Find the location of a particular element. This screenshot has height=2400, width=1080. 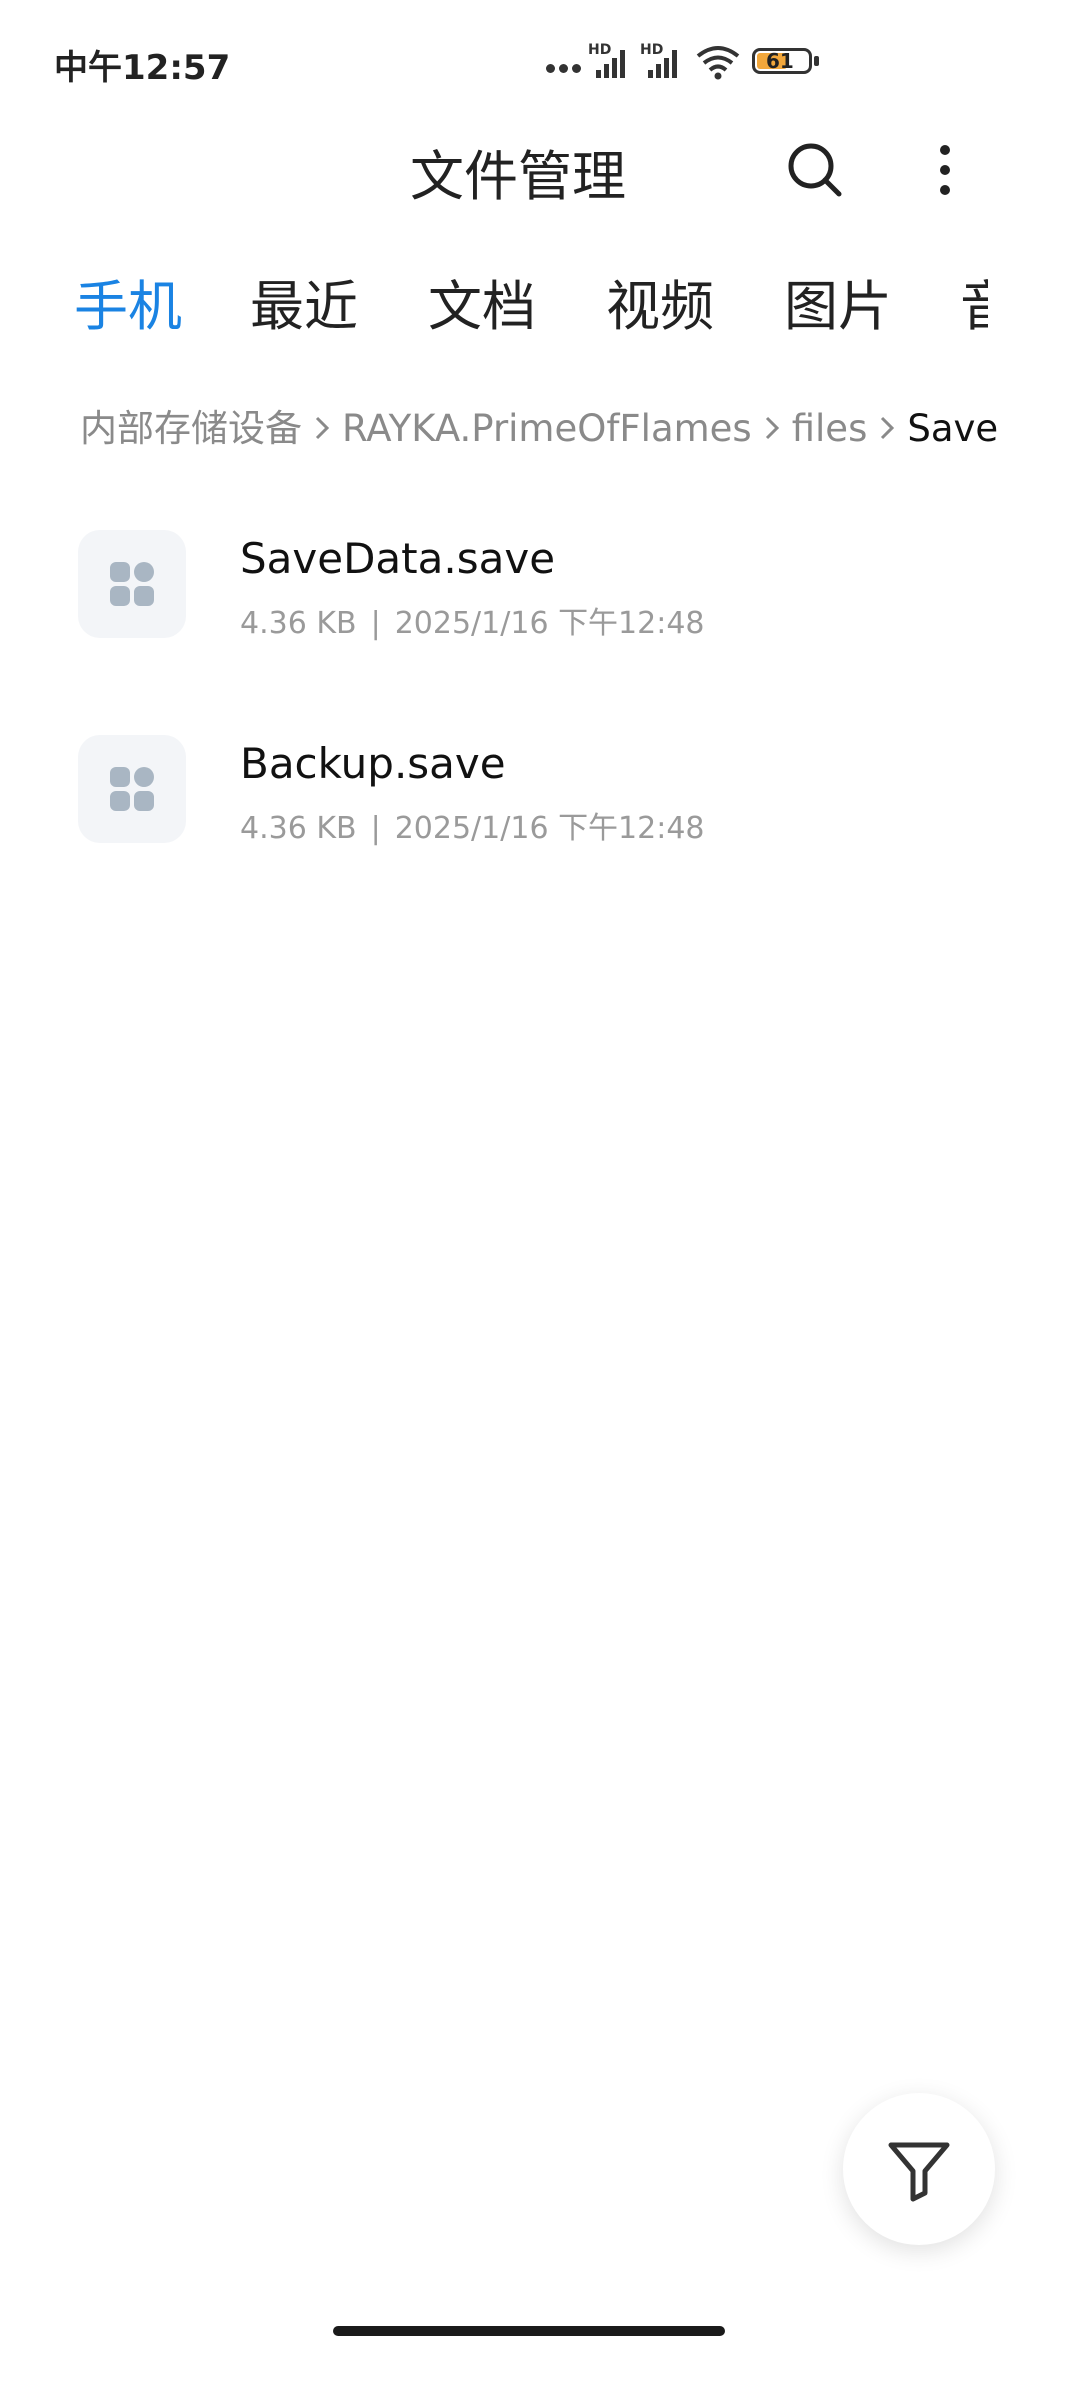

more-vertical-icon is located at coordinates (945, 170).